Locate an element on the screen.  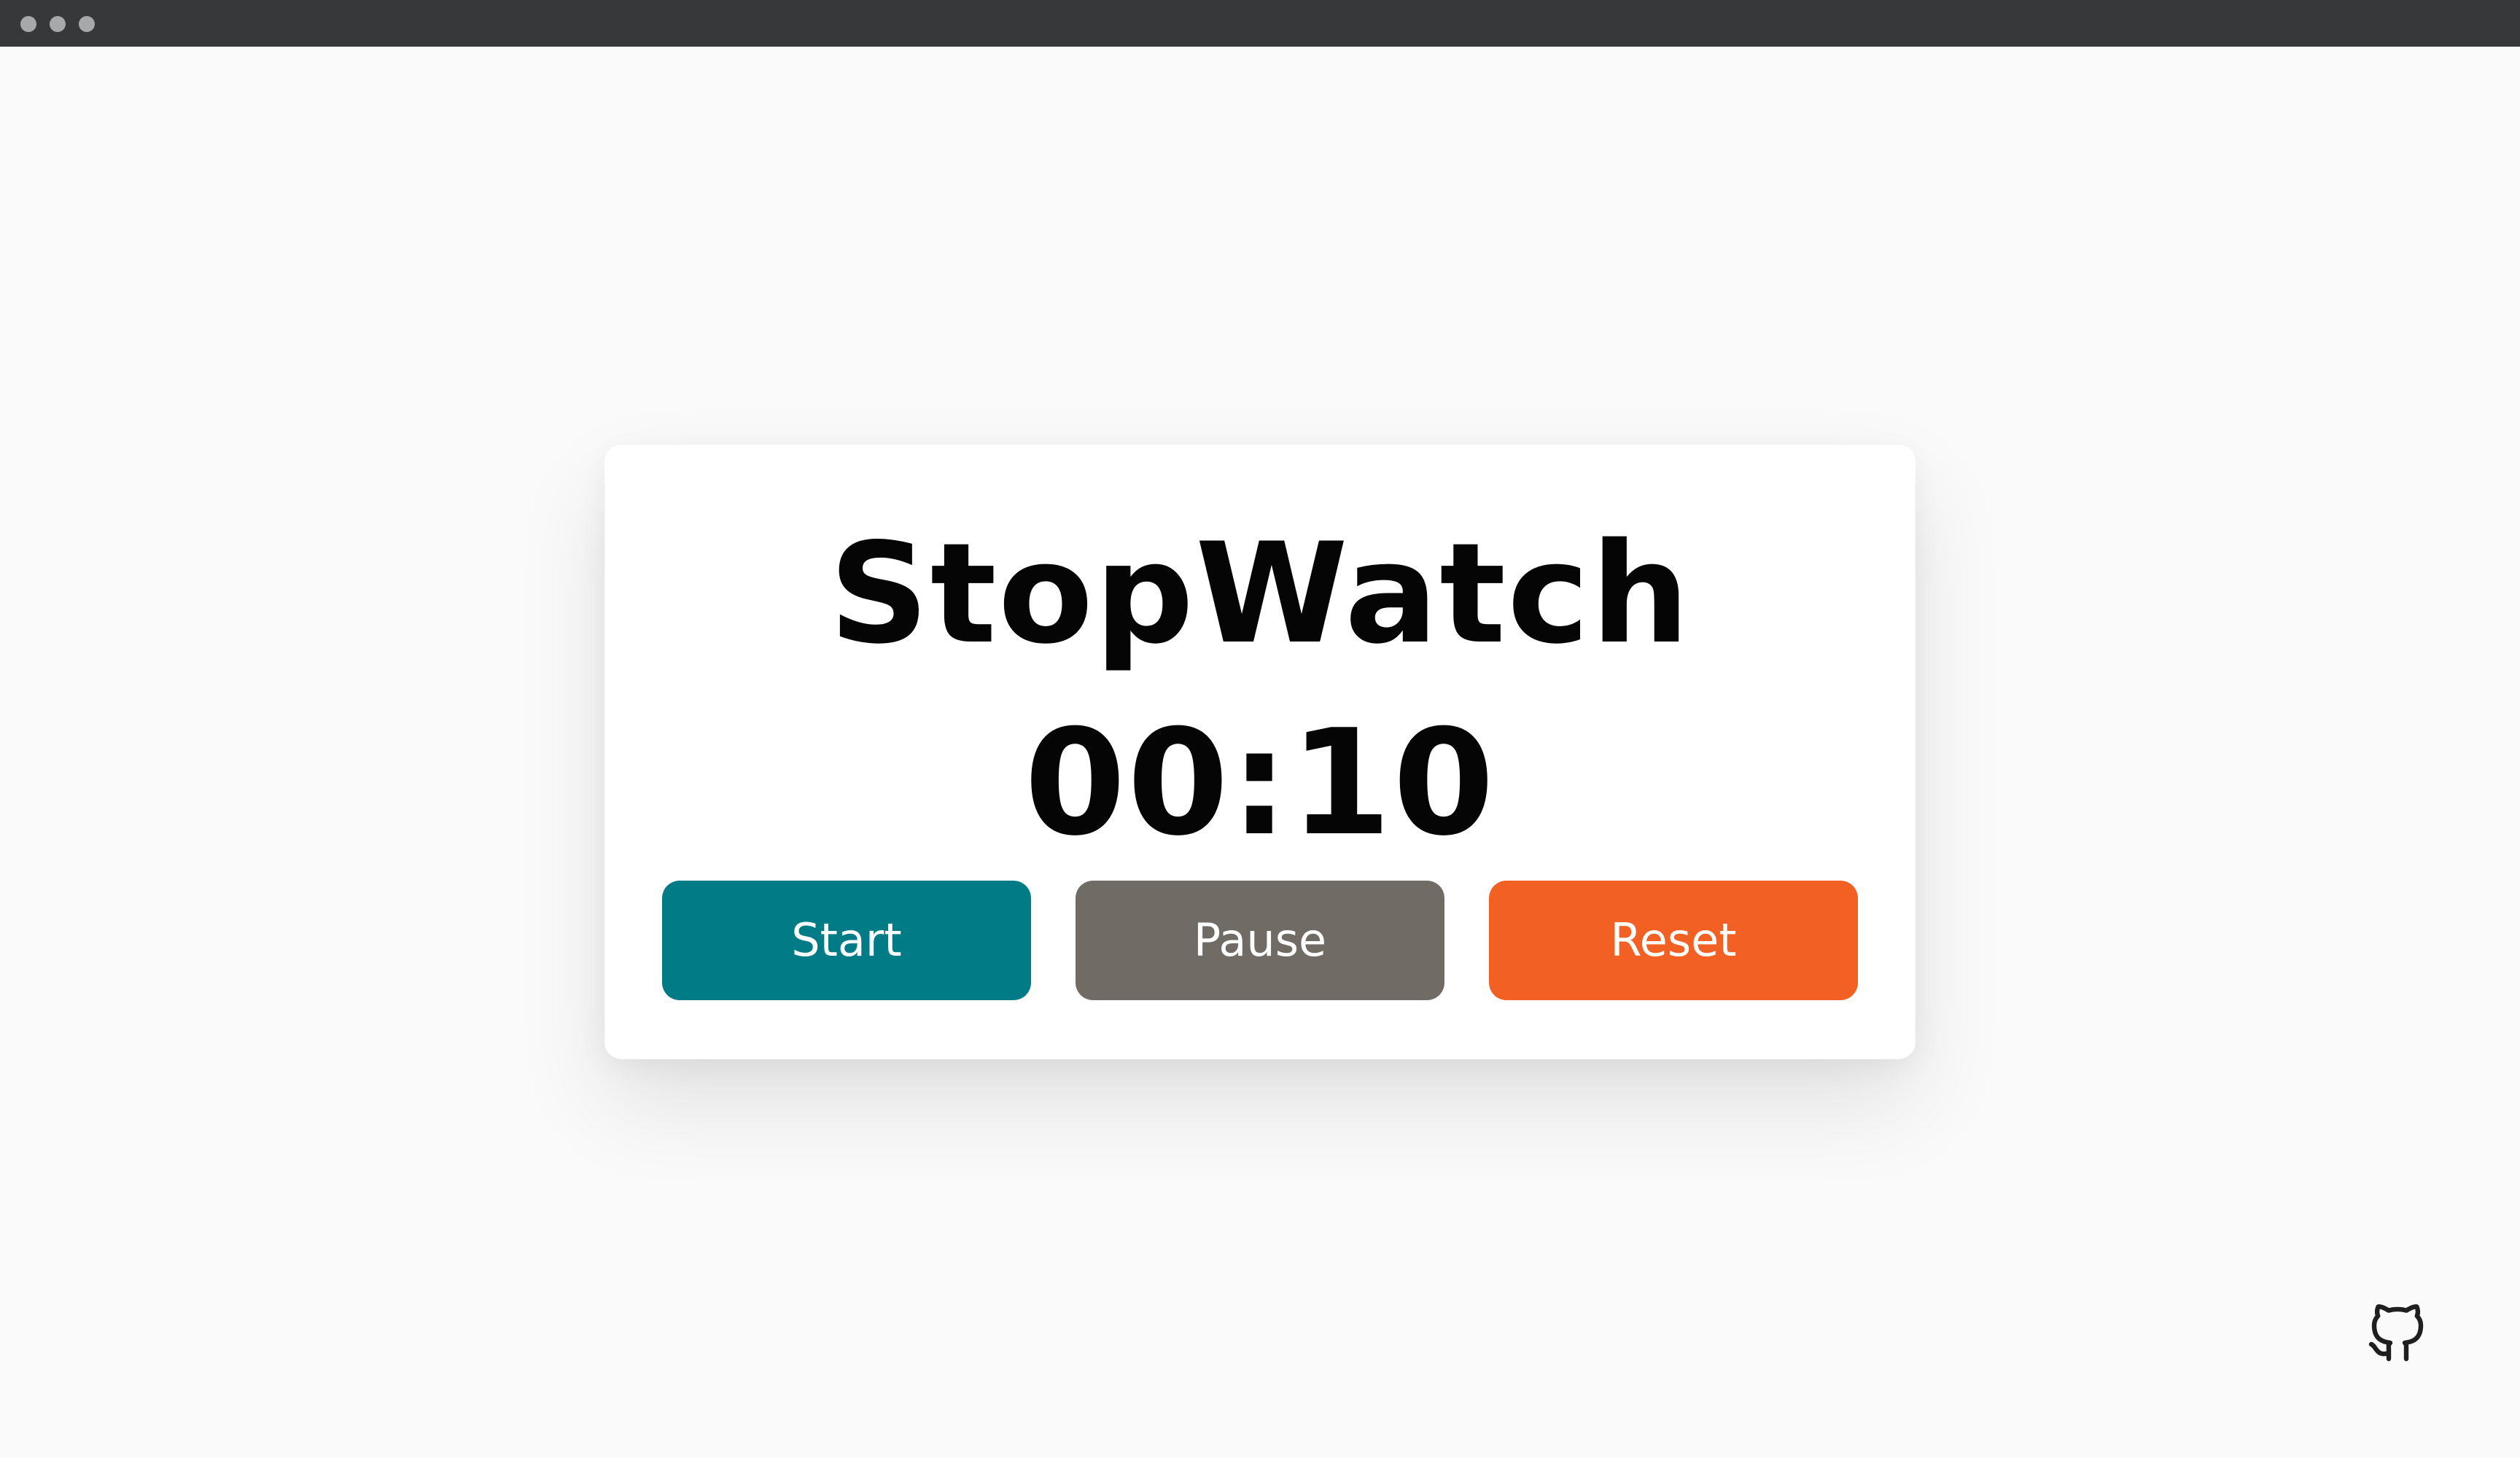
app-title: StopWatch is located at coordinates (1260, 593).